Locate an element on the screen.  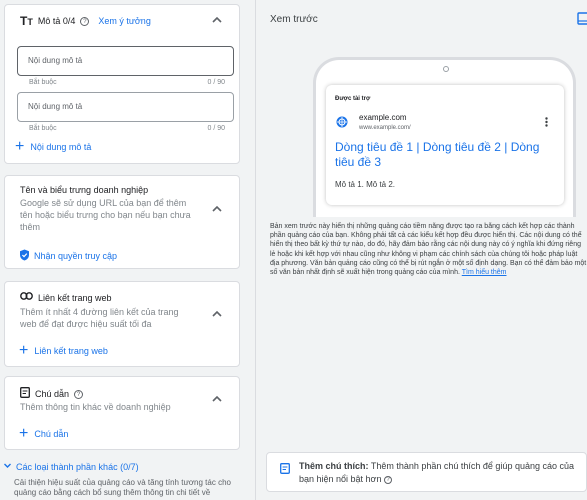
callout-header: Chú dẫn ? is located at coordinates (52, 394).